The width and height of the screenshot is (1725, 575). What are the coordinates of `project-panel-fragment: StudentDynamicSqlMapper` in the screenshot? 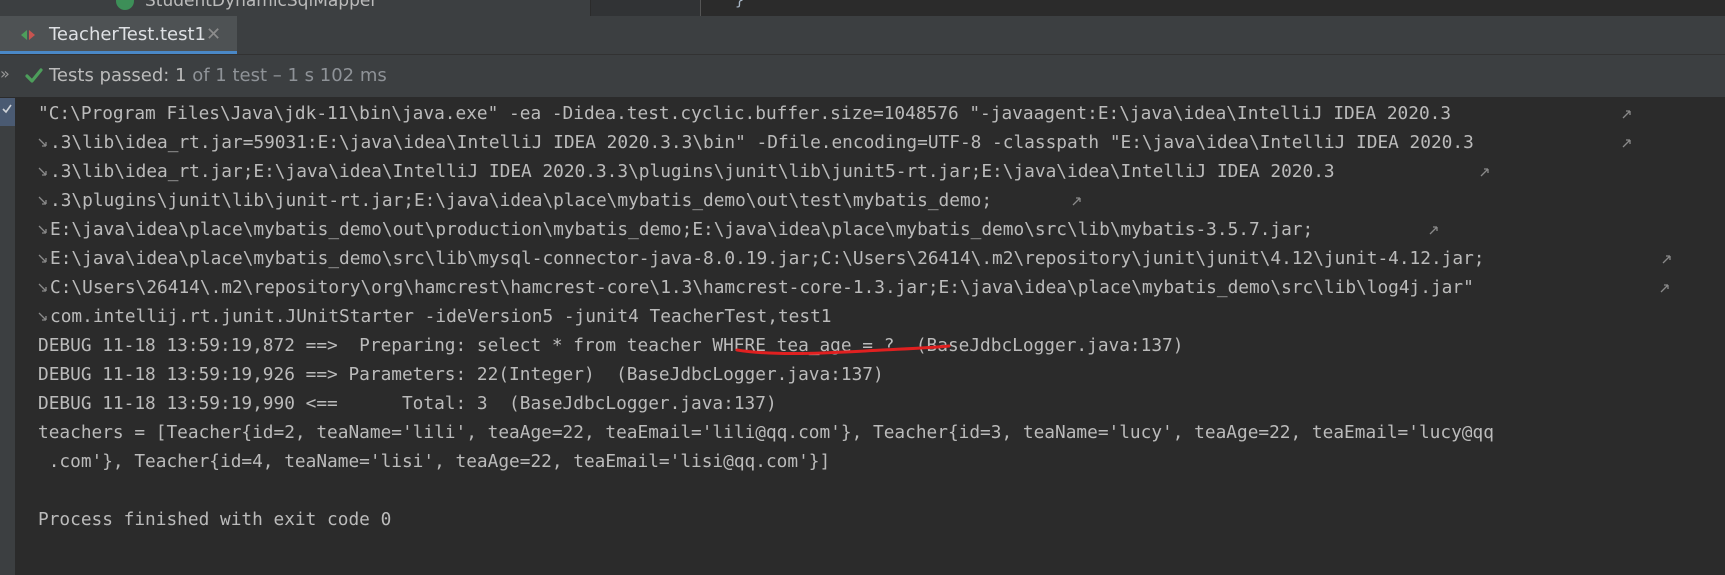 It's located at (295, 8).